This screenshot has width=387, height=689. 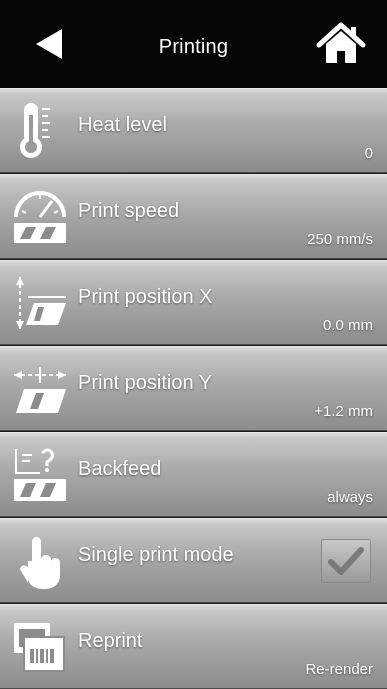 I want to click on menu-item-heat-level: Heat level 0, so click(x=193, y=130).